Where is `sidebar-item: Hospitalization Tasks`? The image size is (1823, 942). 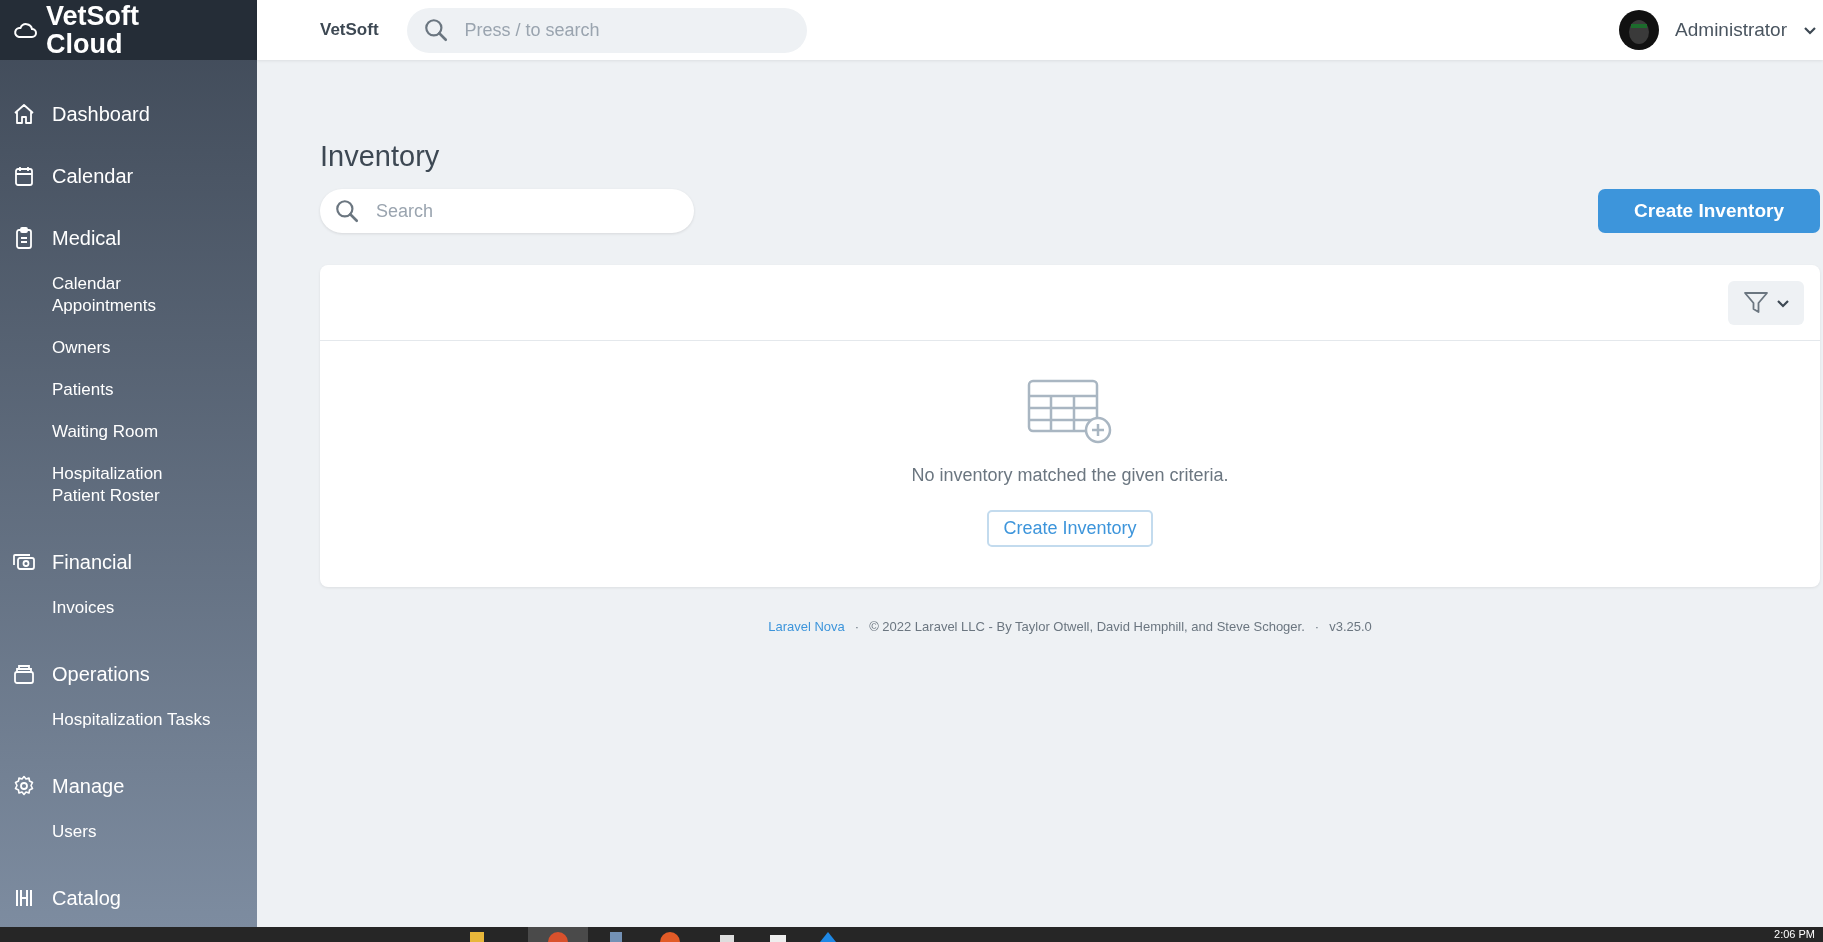
sidebar-item: Hospitalization Tasks is located at coordinates (128, 720).